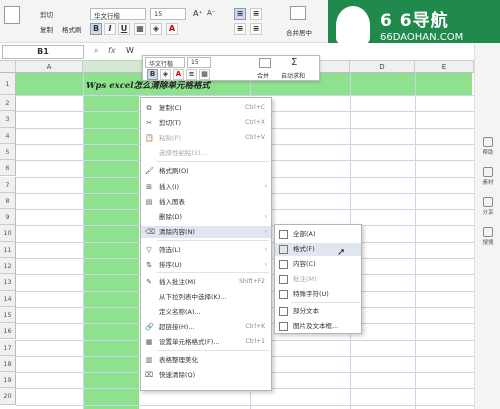  I want to click on sidebar-item-search: 搜搜, so click(487, 236).